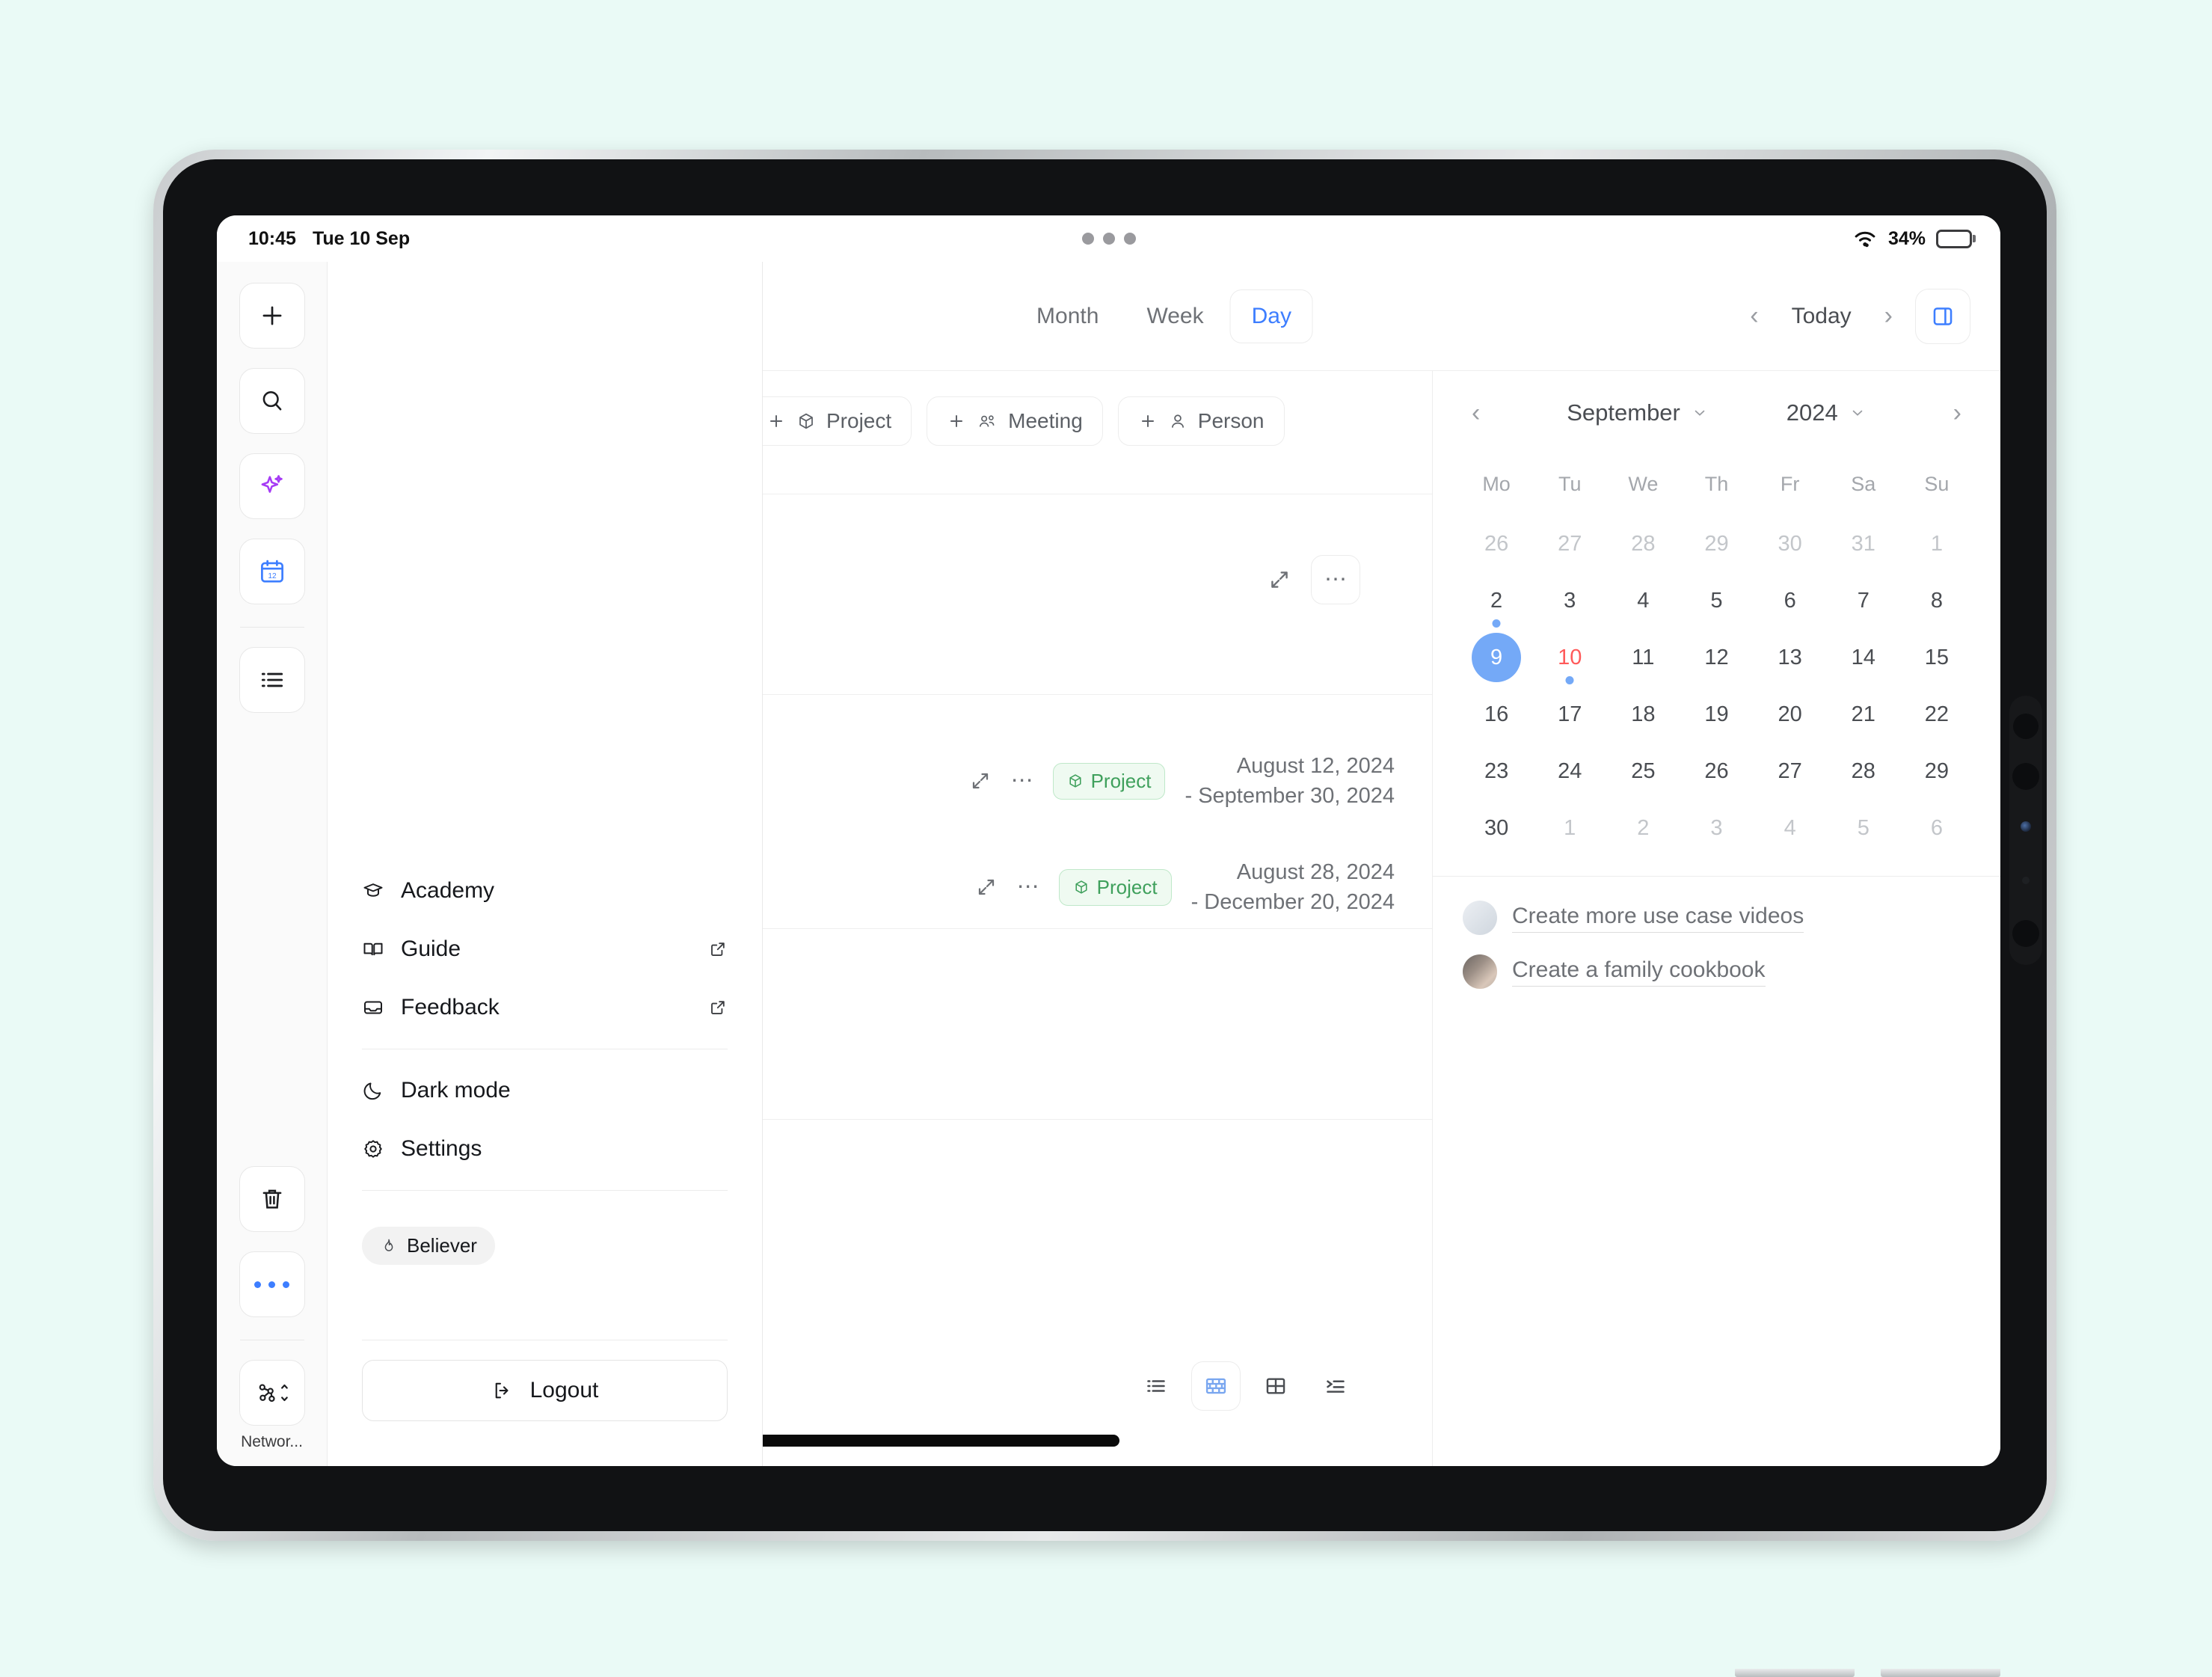 Image resolution: width=2212 pixels, height=1677 pixels. I want to click on calendar-button: 12, so click(272, 571).